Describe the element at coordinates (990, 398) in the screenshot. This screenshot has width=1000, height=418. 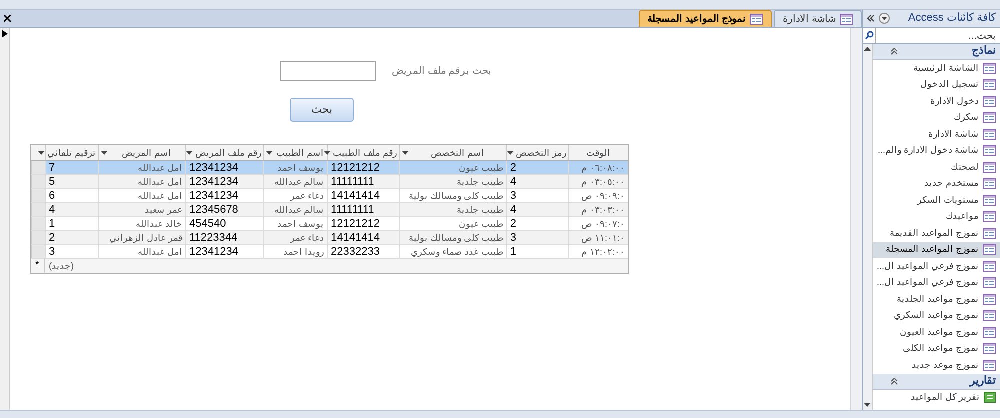
I see `report-icon` at that location.